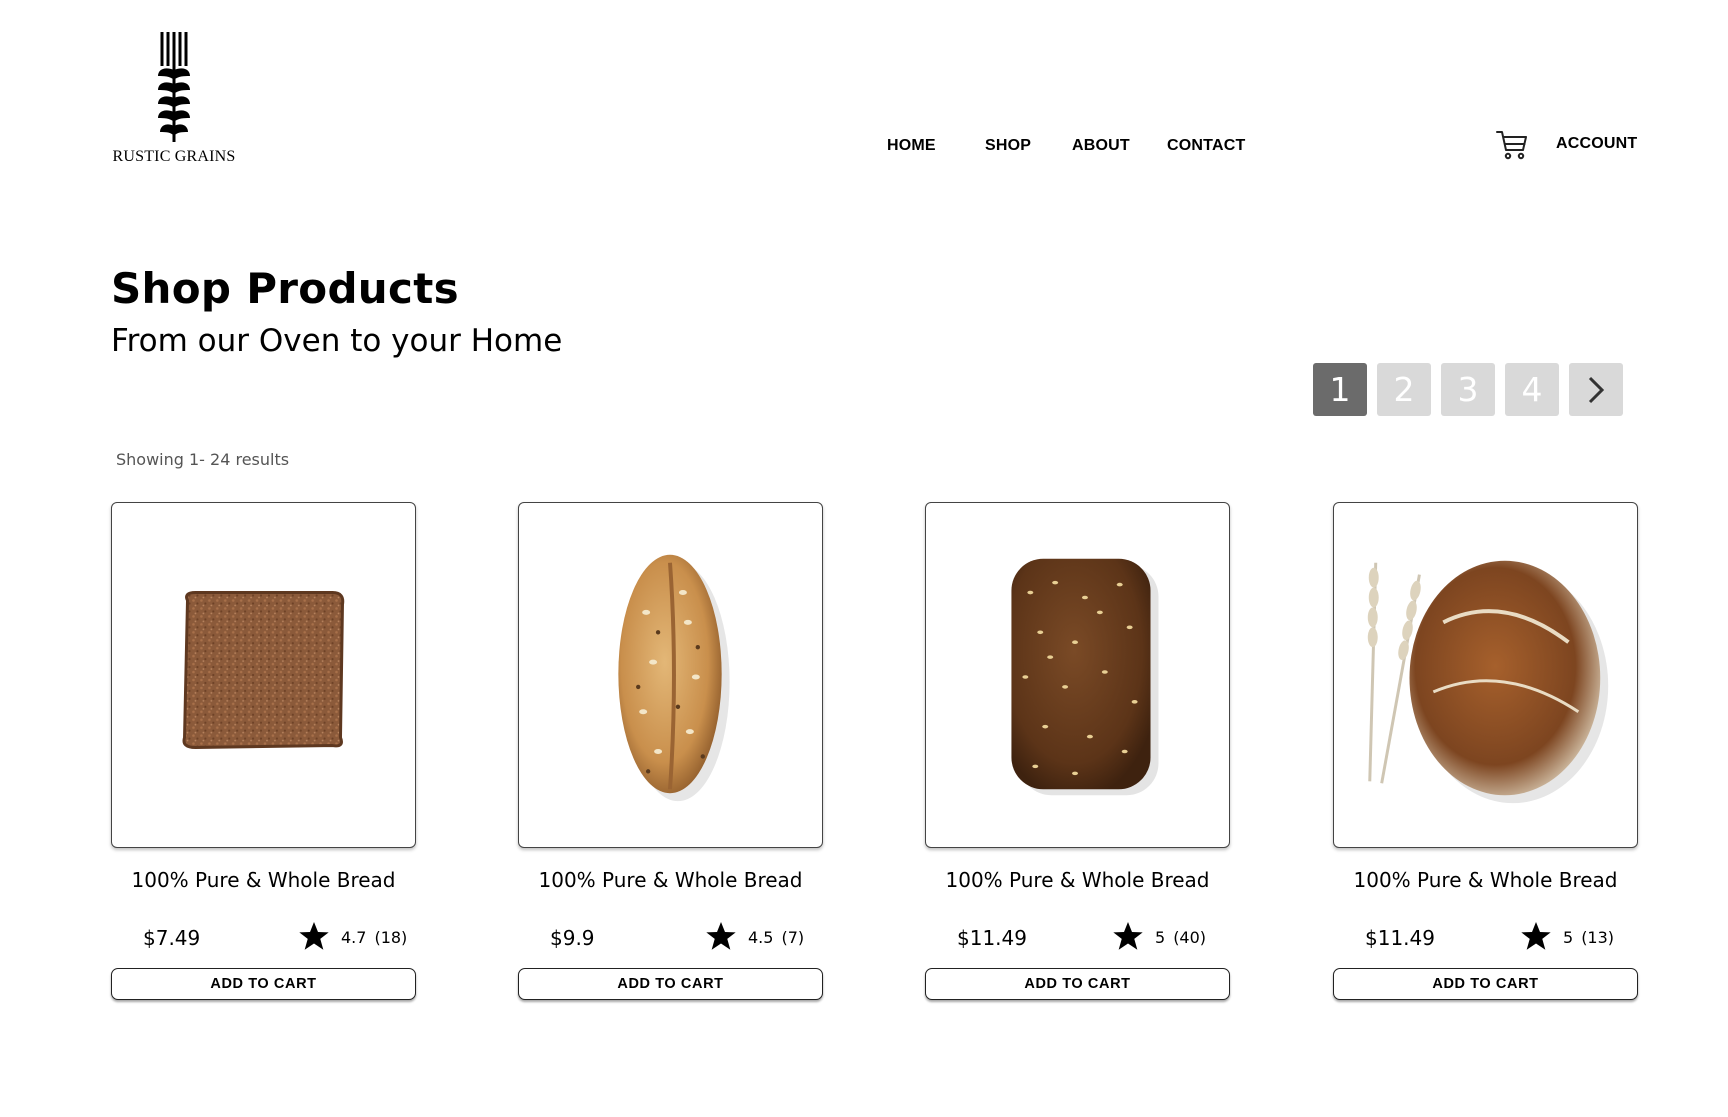 The image size is (1728, 1117). I want to click on review-count: (13), so click(1598, 937).